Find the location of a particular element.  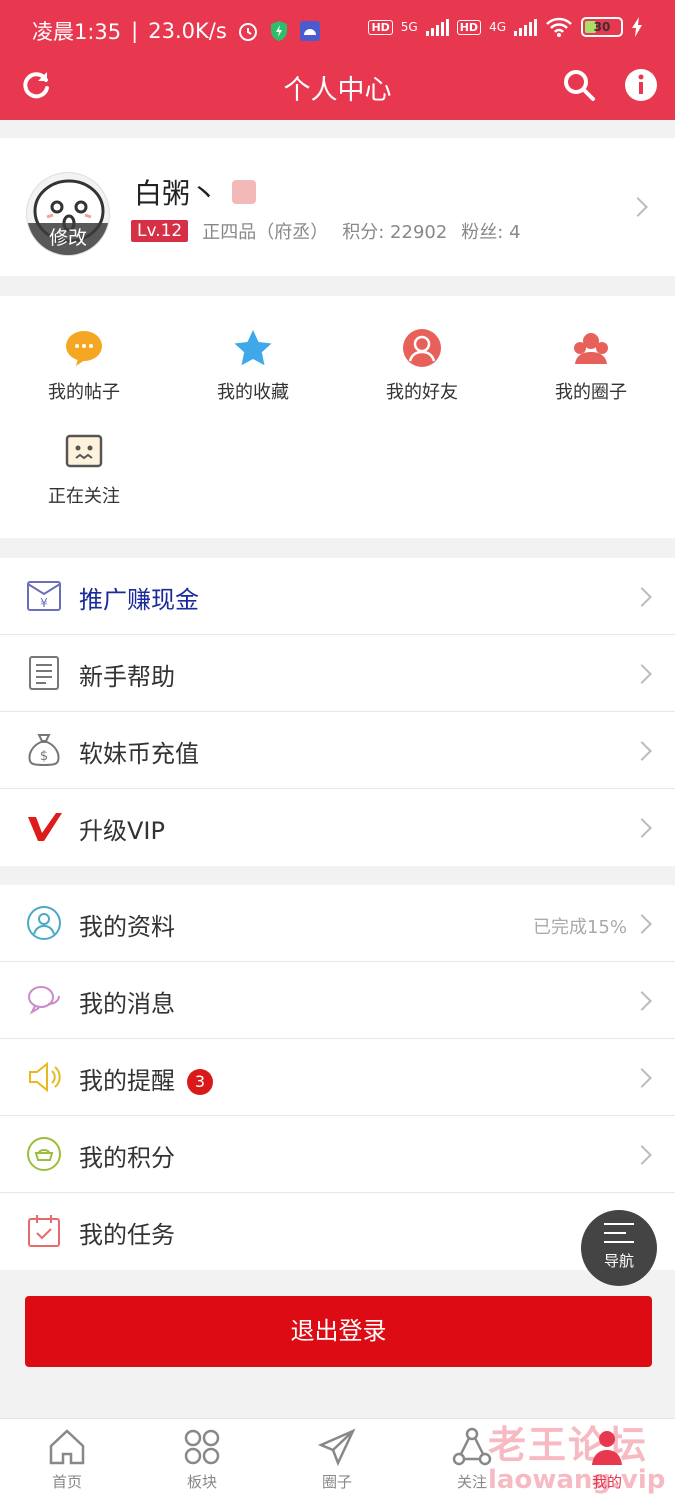

gender-tag-icon is located at coordinates (244, 192).